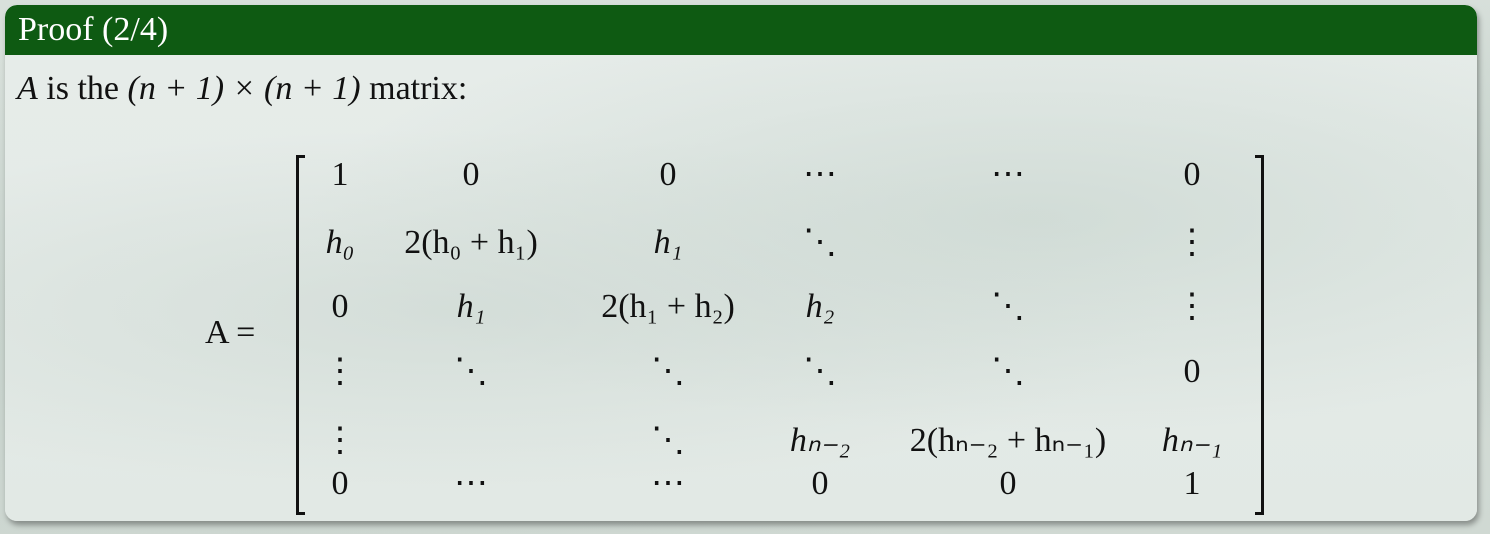  What do you see at coordinates (1192, 371) in the screenshot?
I see `matrix-cell-r3-c5: 0` at bounding box center [1192, 371].